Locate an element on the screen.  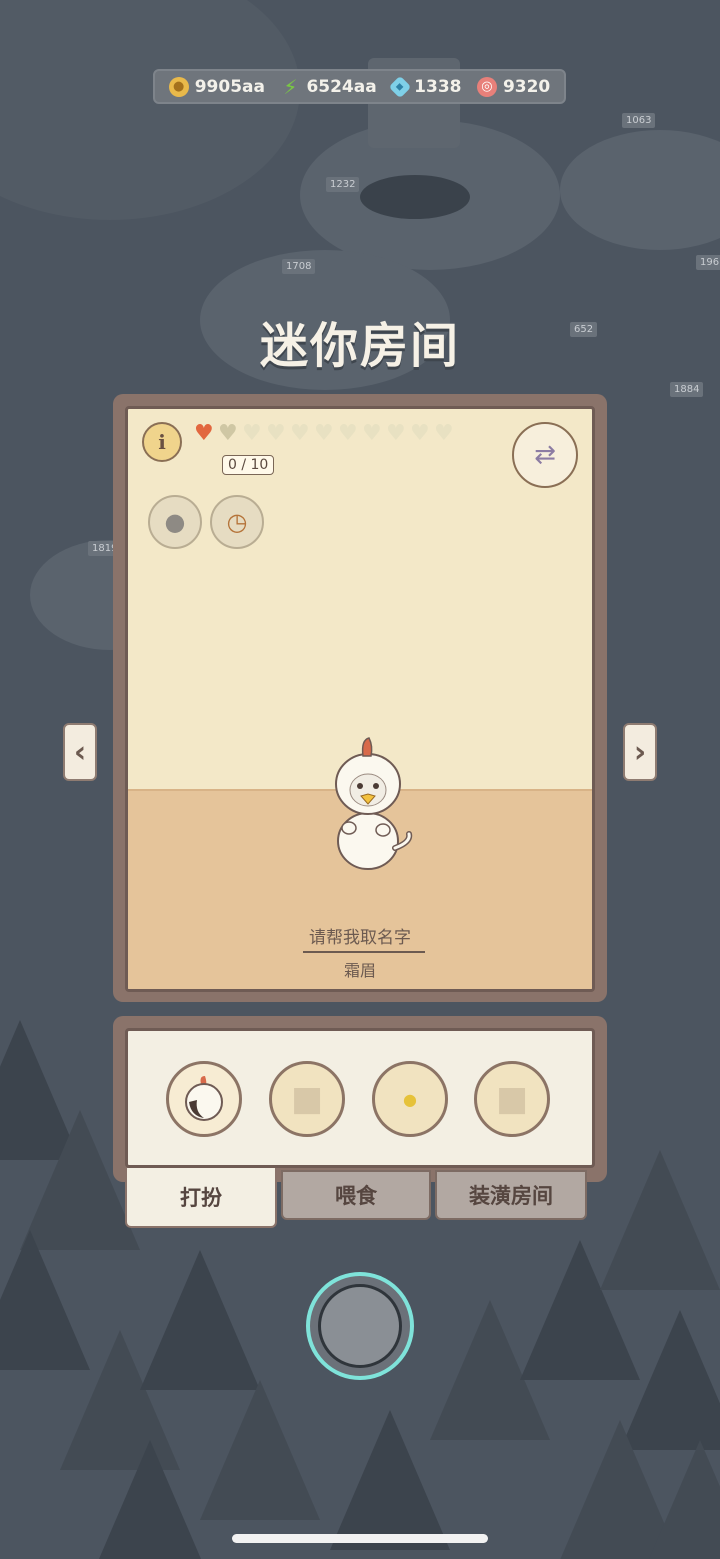
swap-cats-icon: ⇄ is located at coordinates (545, 455).